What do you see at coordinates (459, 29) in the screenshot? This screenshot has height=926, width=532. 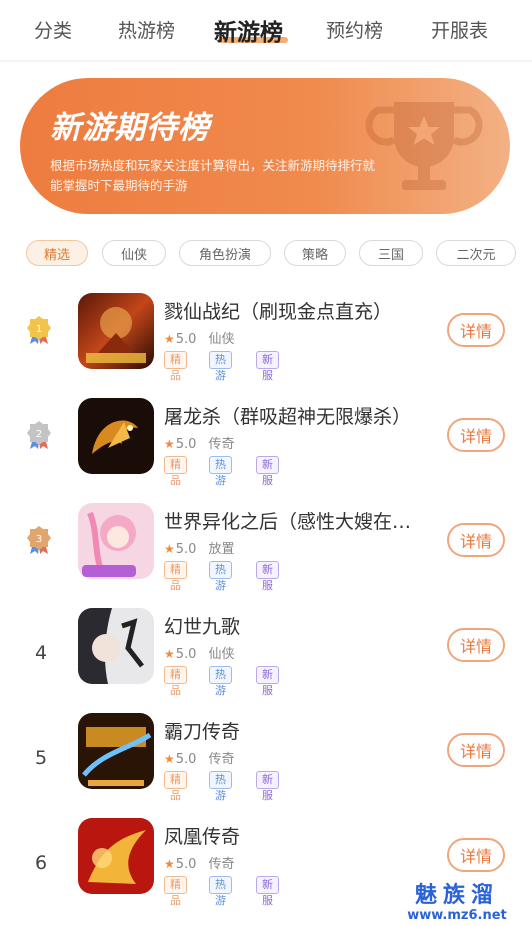 I see `tab-server-schedule: 开服表` at bounding box center [459, 29].